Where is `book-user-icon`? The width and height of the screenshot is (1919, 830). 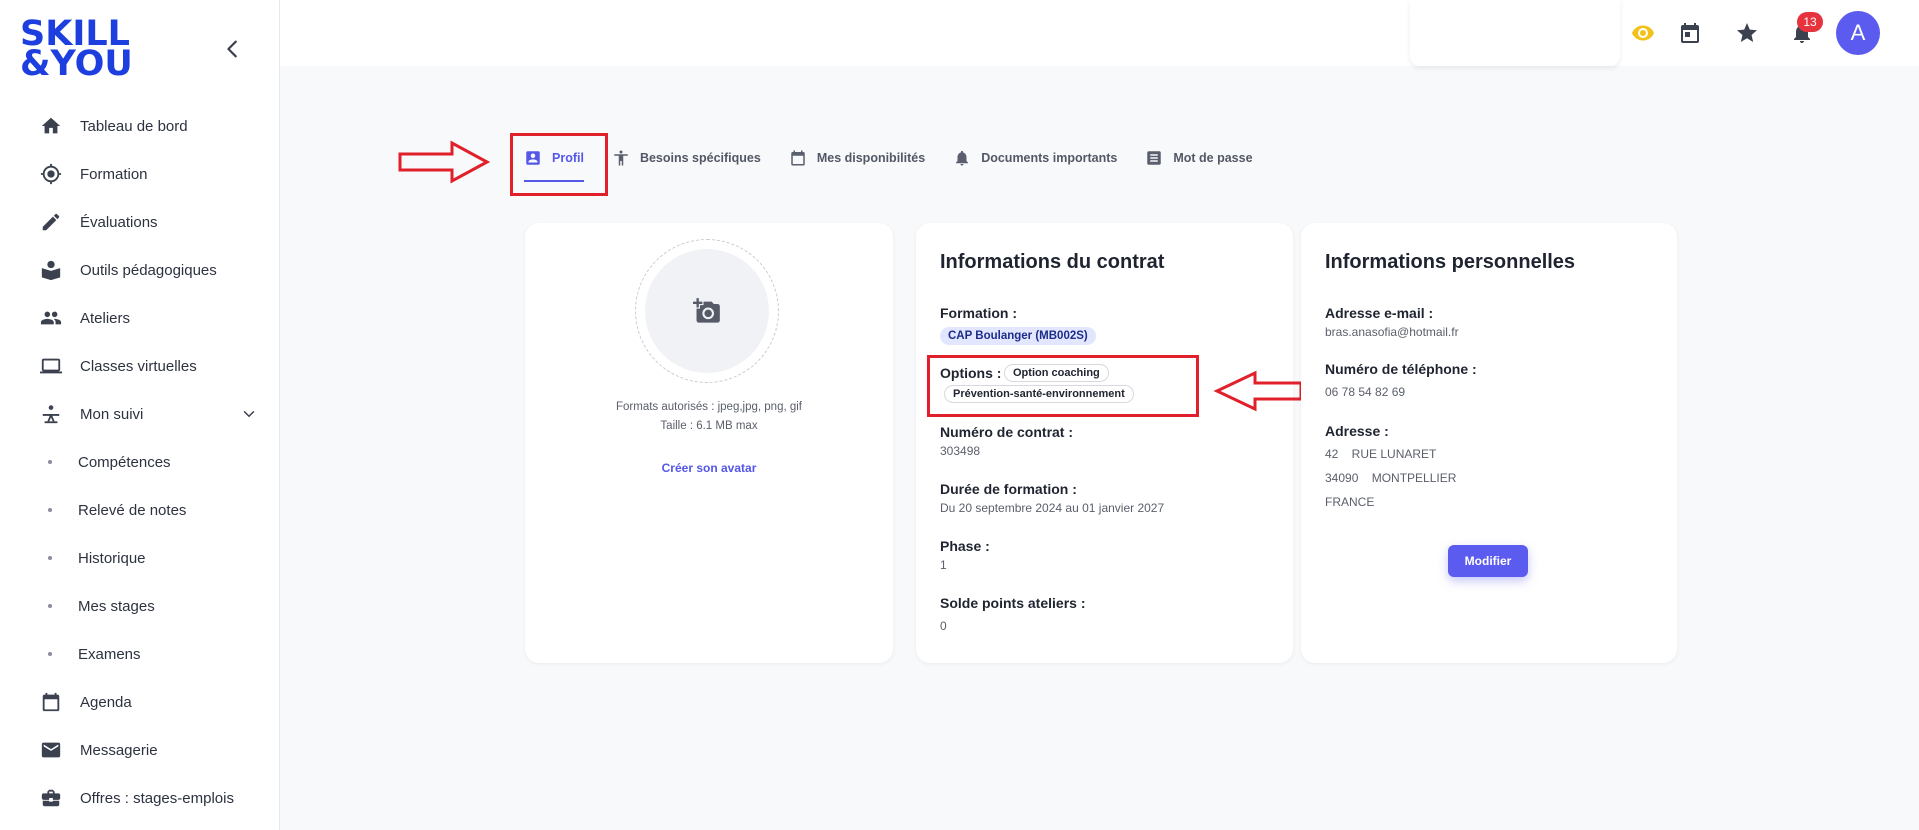 book-user-icon is located at coordinates (51, 270).